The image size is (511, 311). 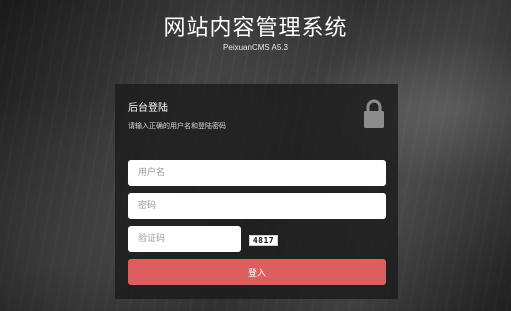 What do you see at coordinates (255, 28) in the screenshot?
I see `page-title: 网站内容管理系统` at bounding box center [255, 28].